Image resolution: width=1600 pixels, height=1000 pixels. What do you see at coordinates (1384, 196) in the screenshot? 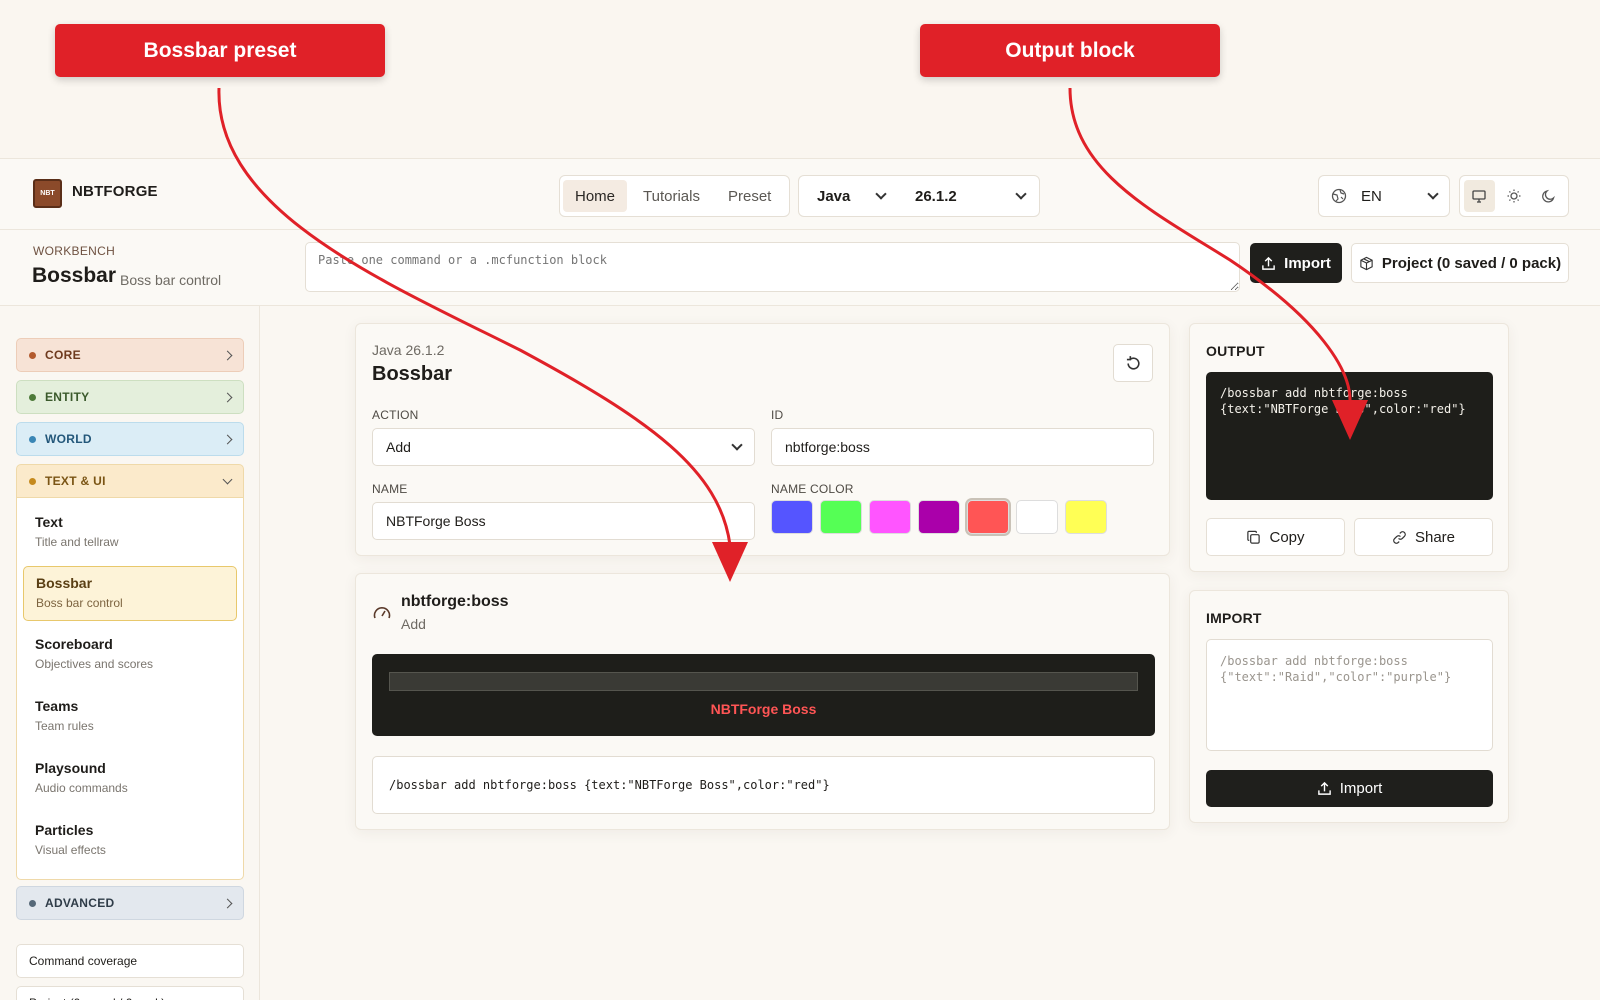
I see `language-select: EN` at bounding box center [1384, 196].